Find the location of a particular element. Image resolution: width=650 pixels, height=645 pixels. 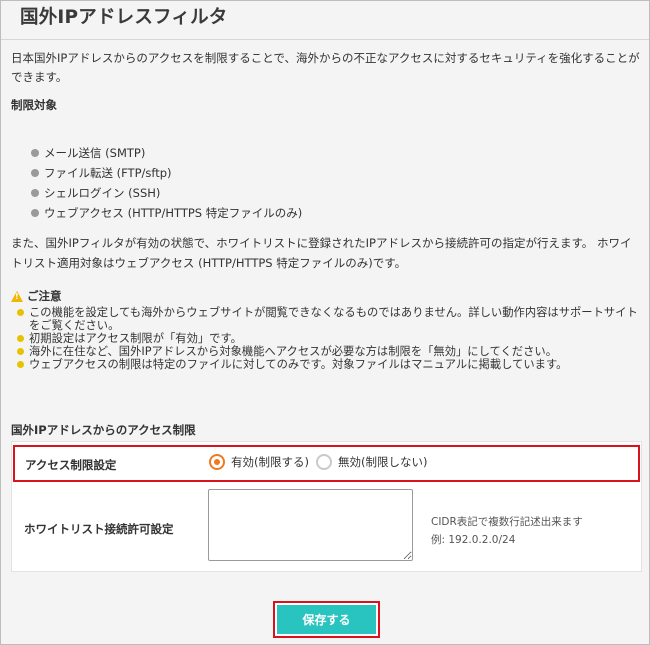

save-button-highlight: 保存する is located at coordinates (326, 619).